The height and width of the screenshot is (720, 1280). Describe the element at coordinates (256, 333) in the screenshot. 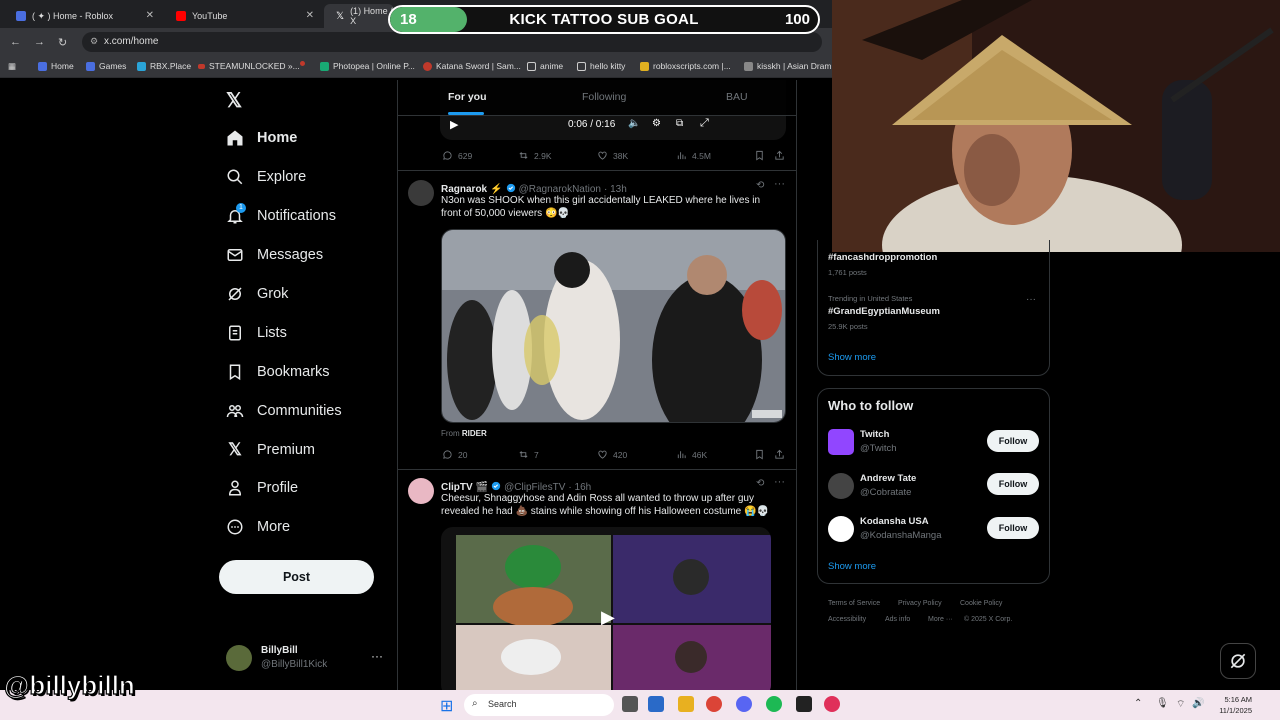

I see `sidebar-item-lists: Lists` at that location.